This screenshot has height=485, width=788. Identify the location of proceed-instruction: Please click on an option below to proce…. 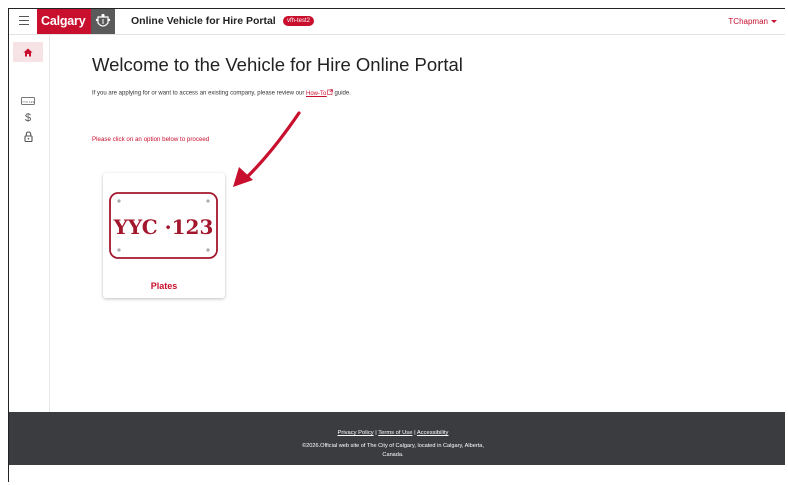
(151, 139).